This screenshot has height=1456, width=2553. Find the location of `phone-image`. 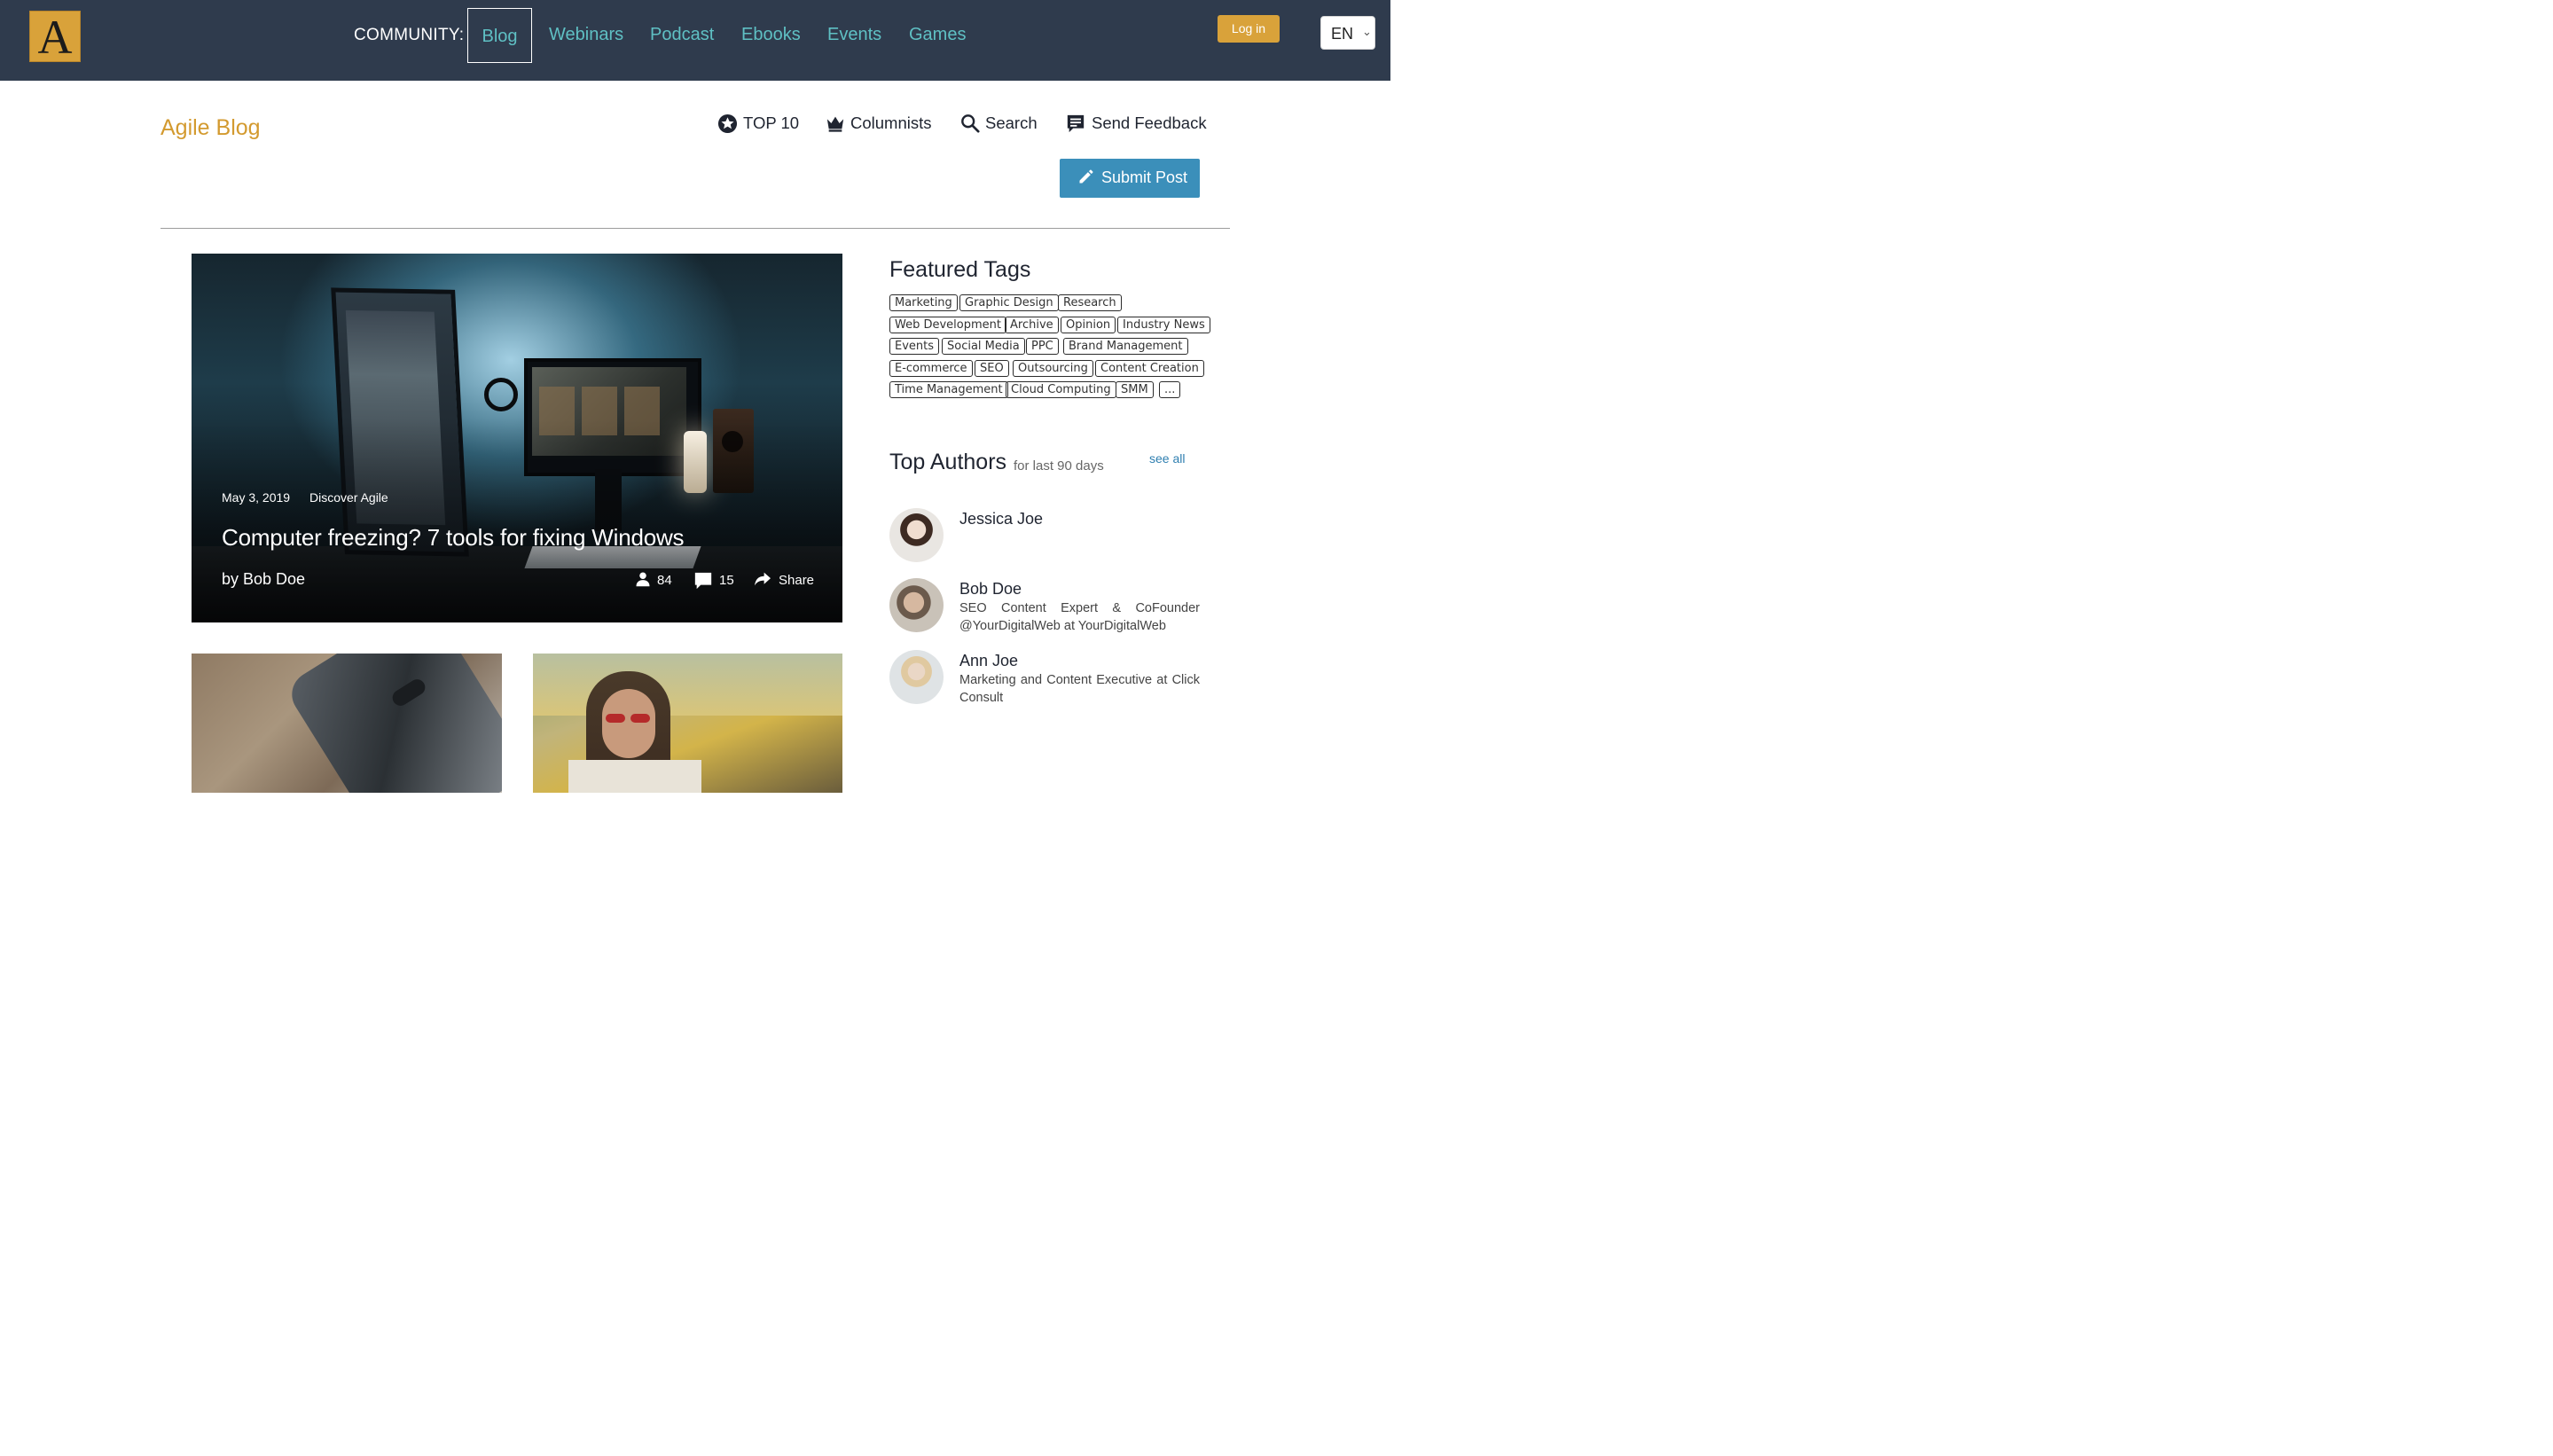

phone-image is located at coordinates (392, 723).